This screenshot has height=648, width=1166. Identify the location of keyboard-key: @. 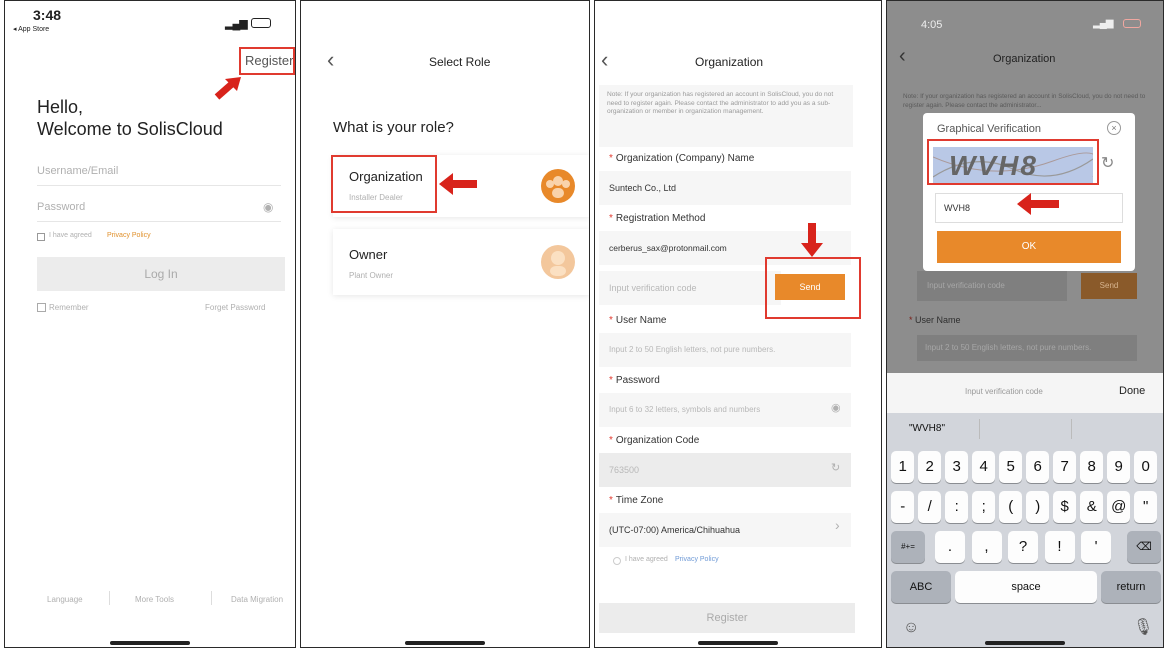
(1119, 507).